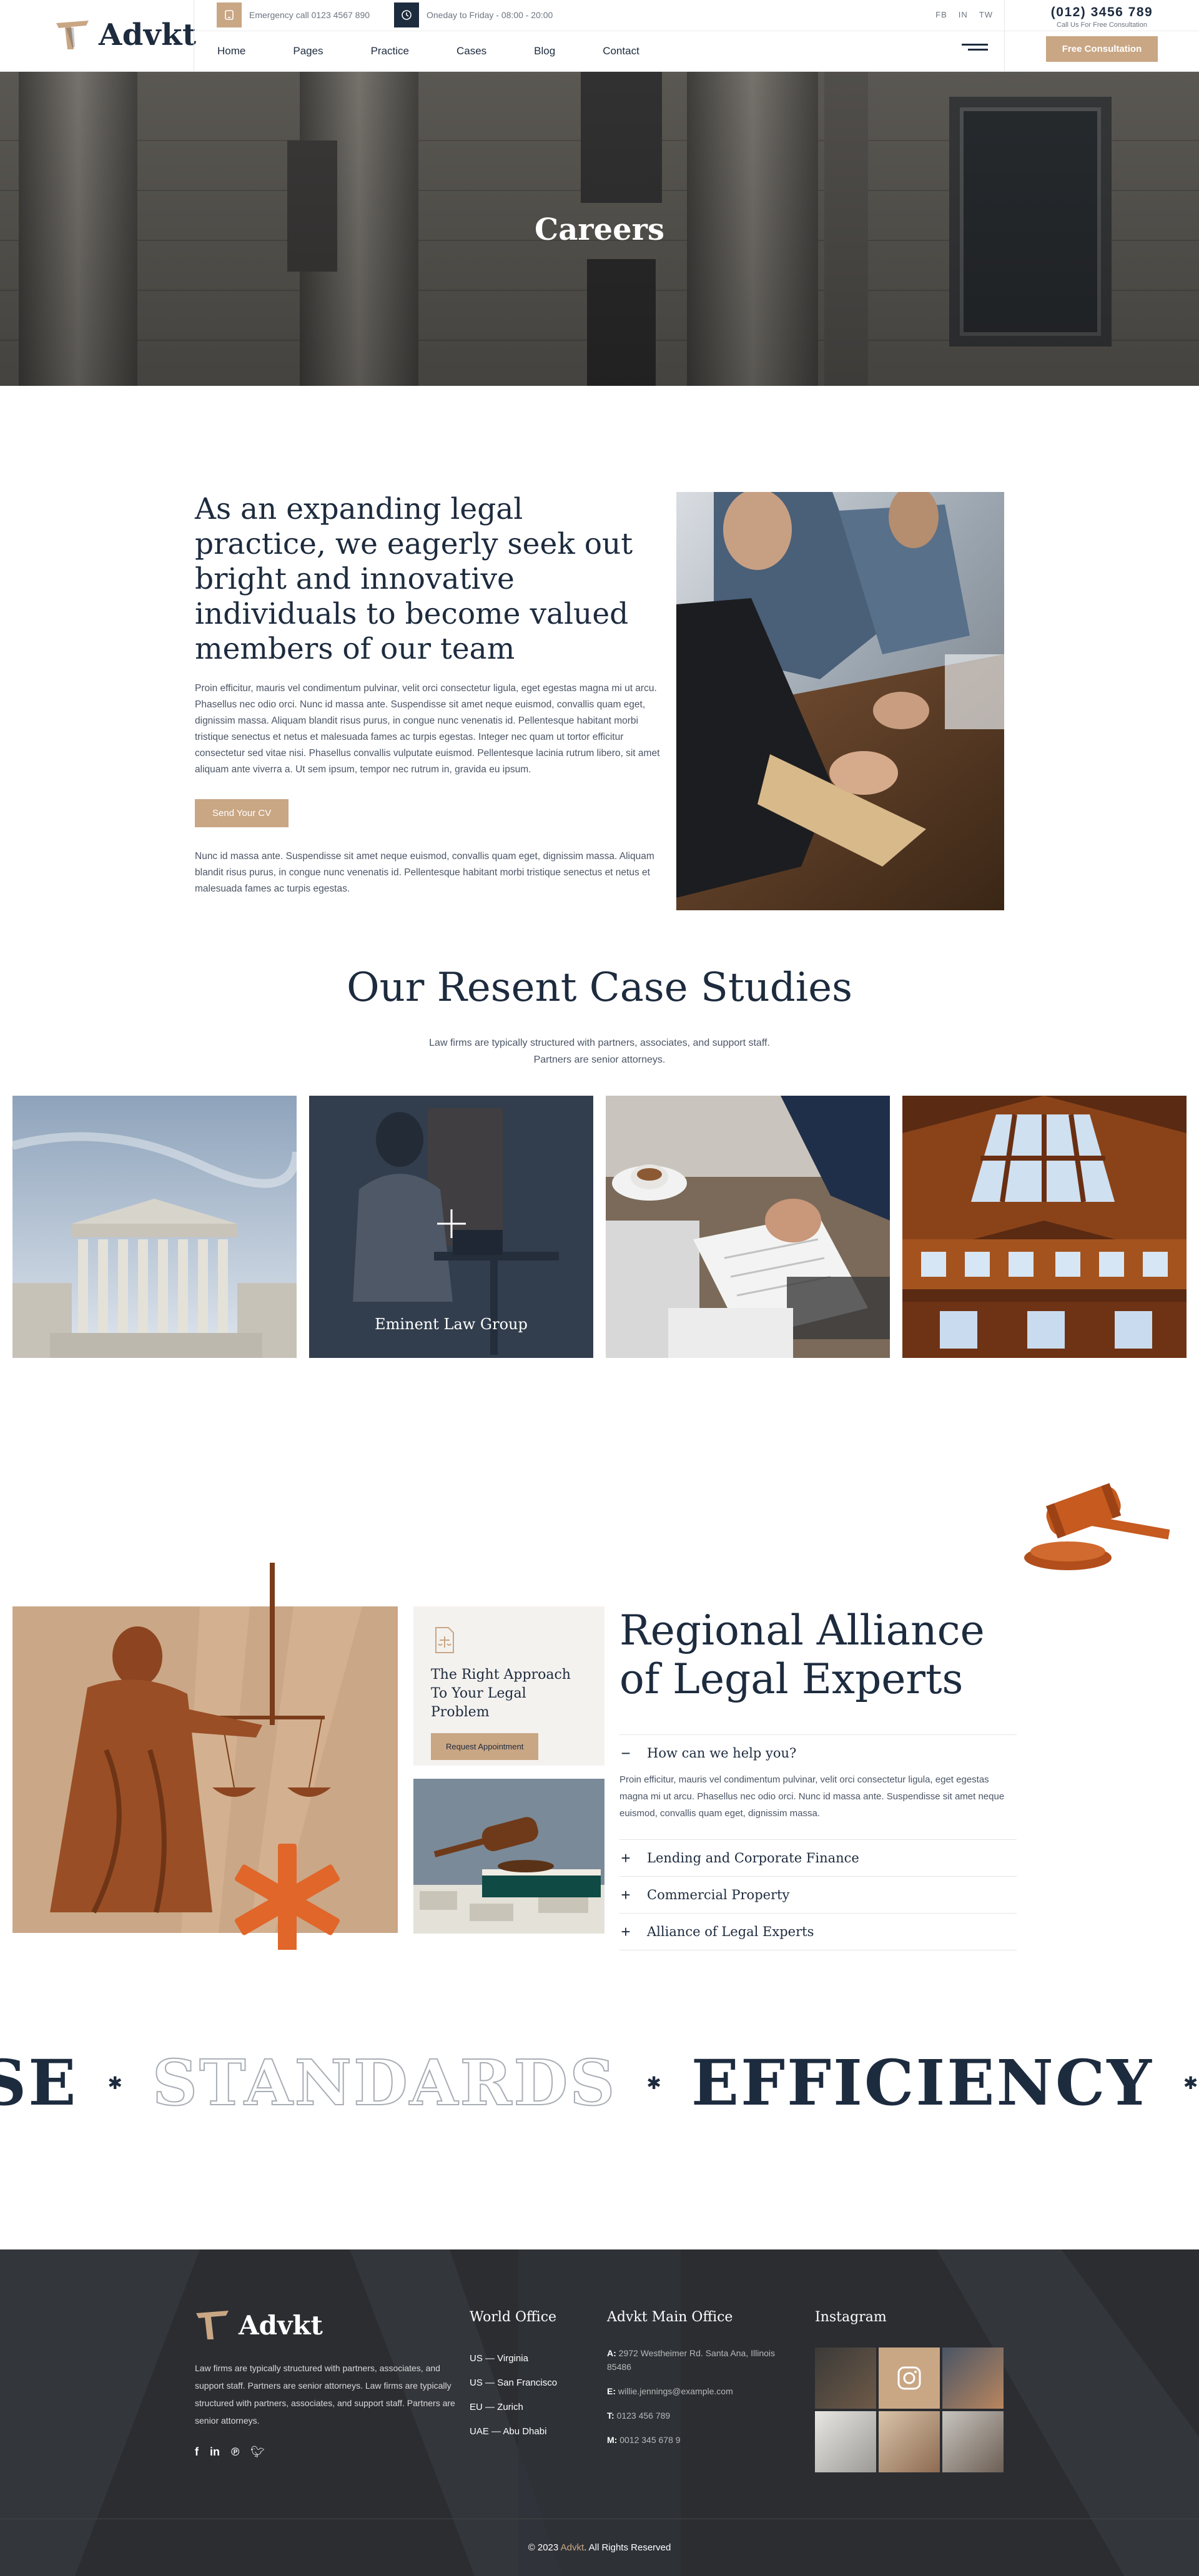 This screenshot has width=1199, height=2576. Describe the element at coordinates (326, 2325) in the screenshot. I see `footer-logo: Advkt` at that location.